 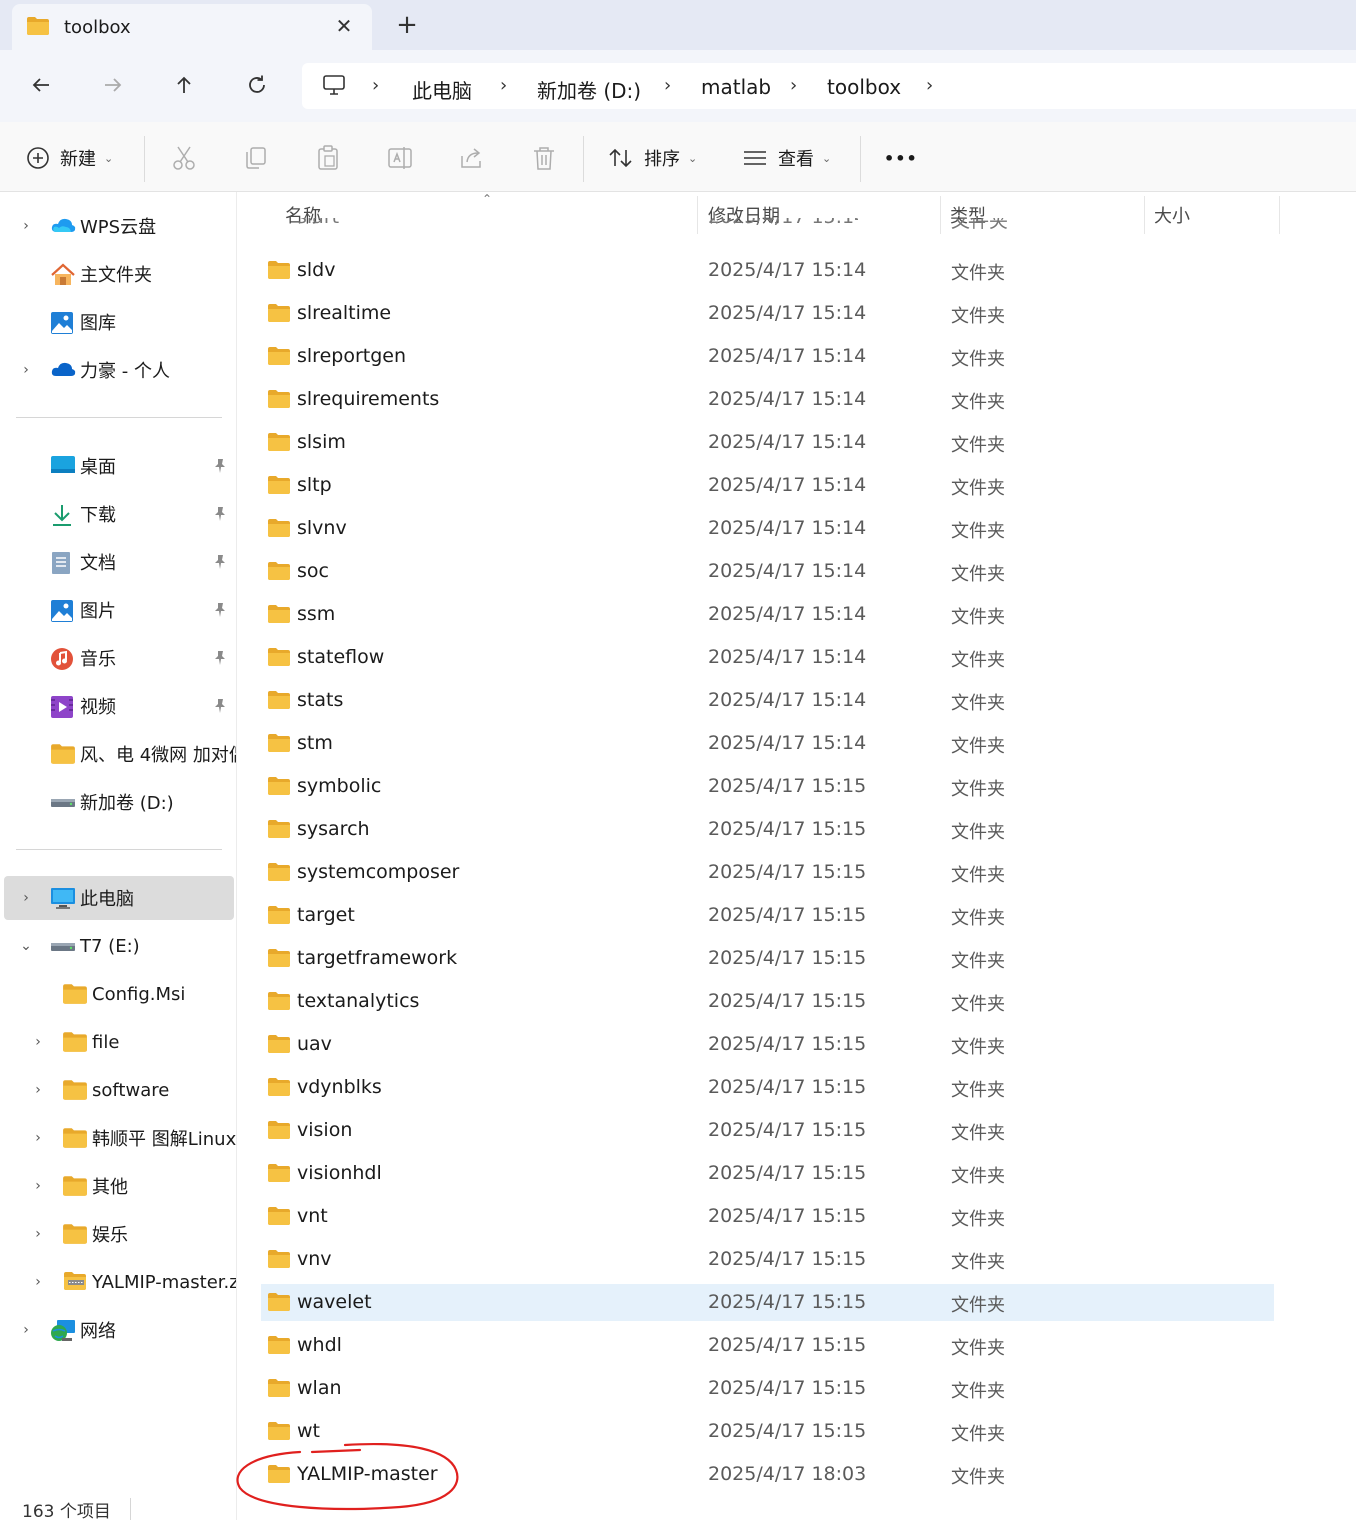 What do you see at coordinates (184, 85) in the screenshot?
I see `up-button` at bounding box center [184, 85].